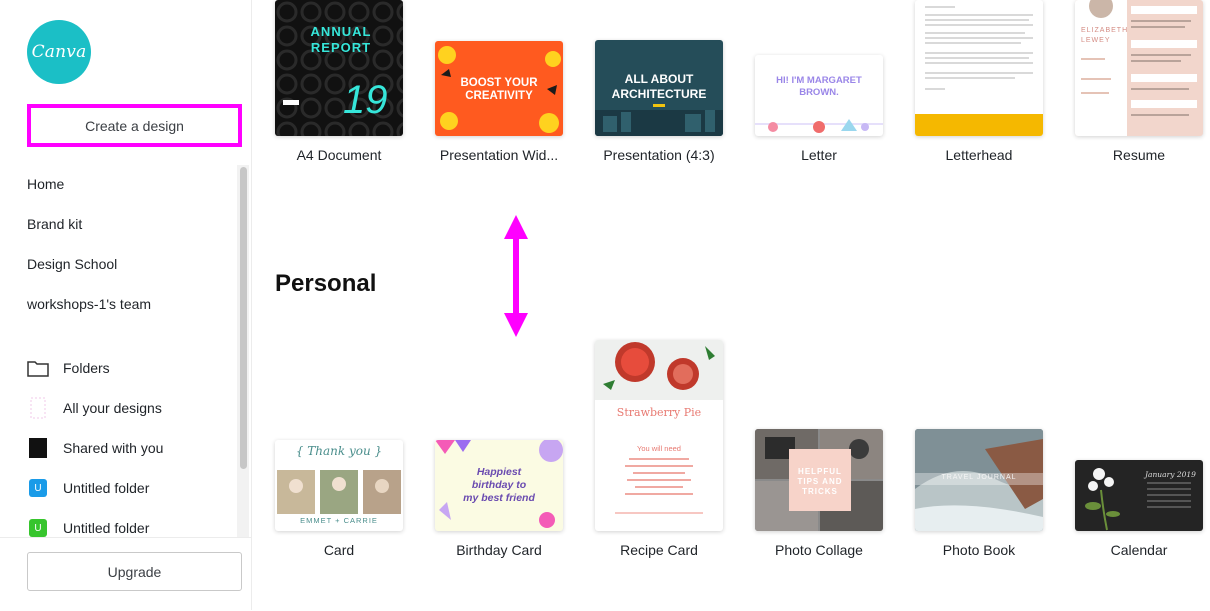 The width and height of the screenshot is (1210, 611). I want to click on upgrade-button: Upgrade, so click(134, 571).